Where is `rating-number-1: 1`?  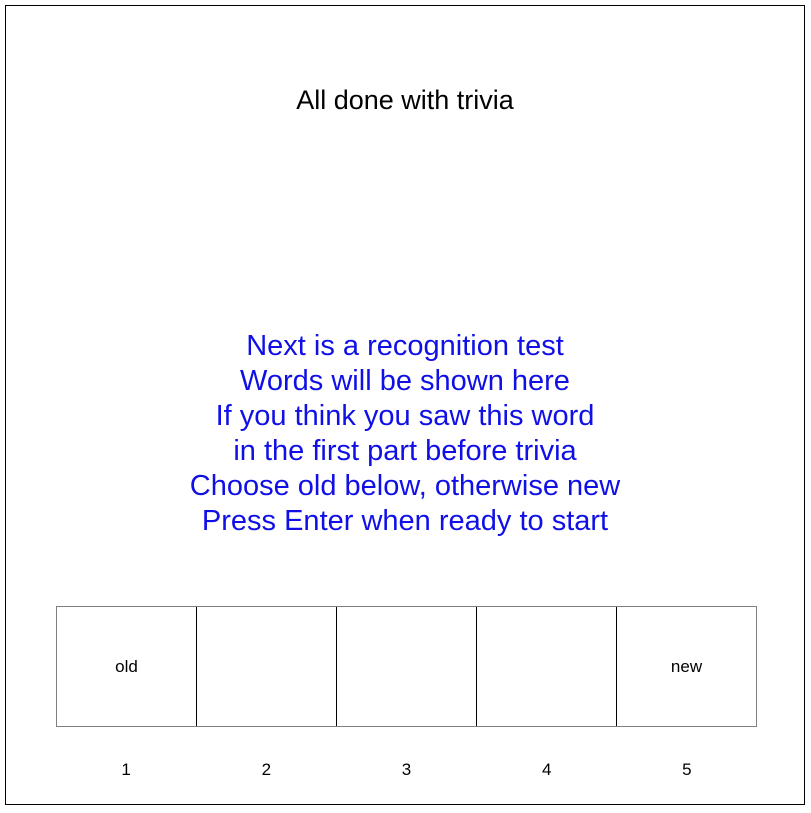 rating-number-1: 1 is located at coordinates (126, 769).